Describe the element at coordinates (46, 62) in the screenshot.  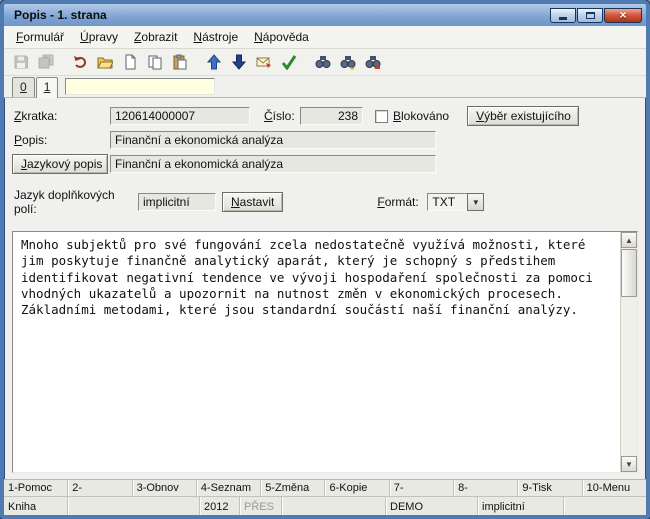
I see `save-all-icon` at that location.